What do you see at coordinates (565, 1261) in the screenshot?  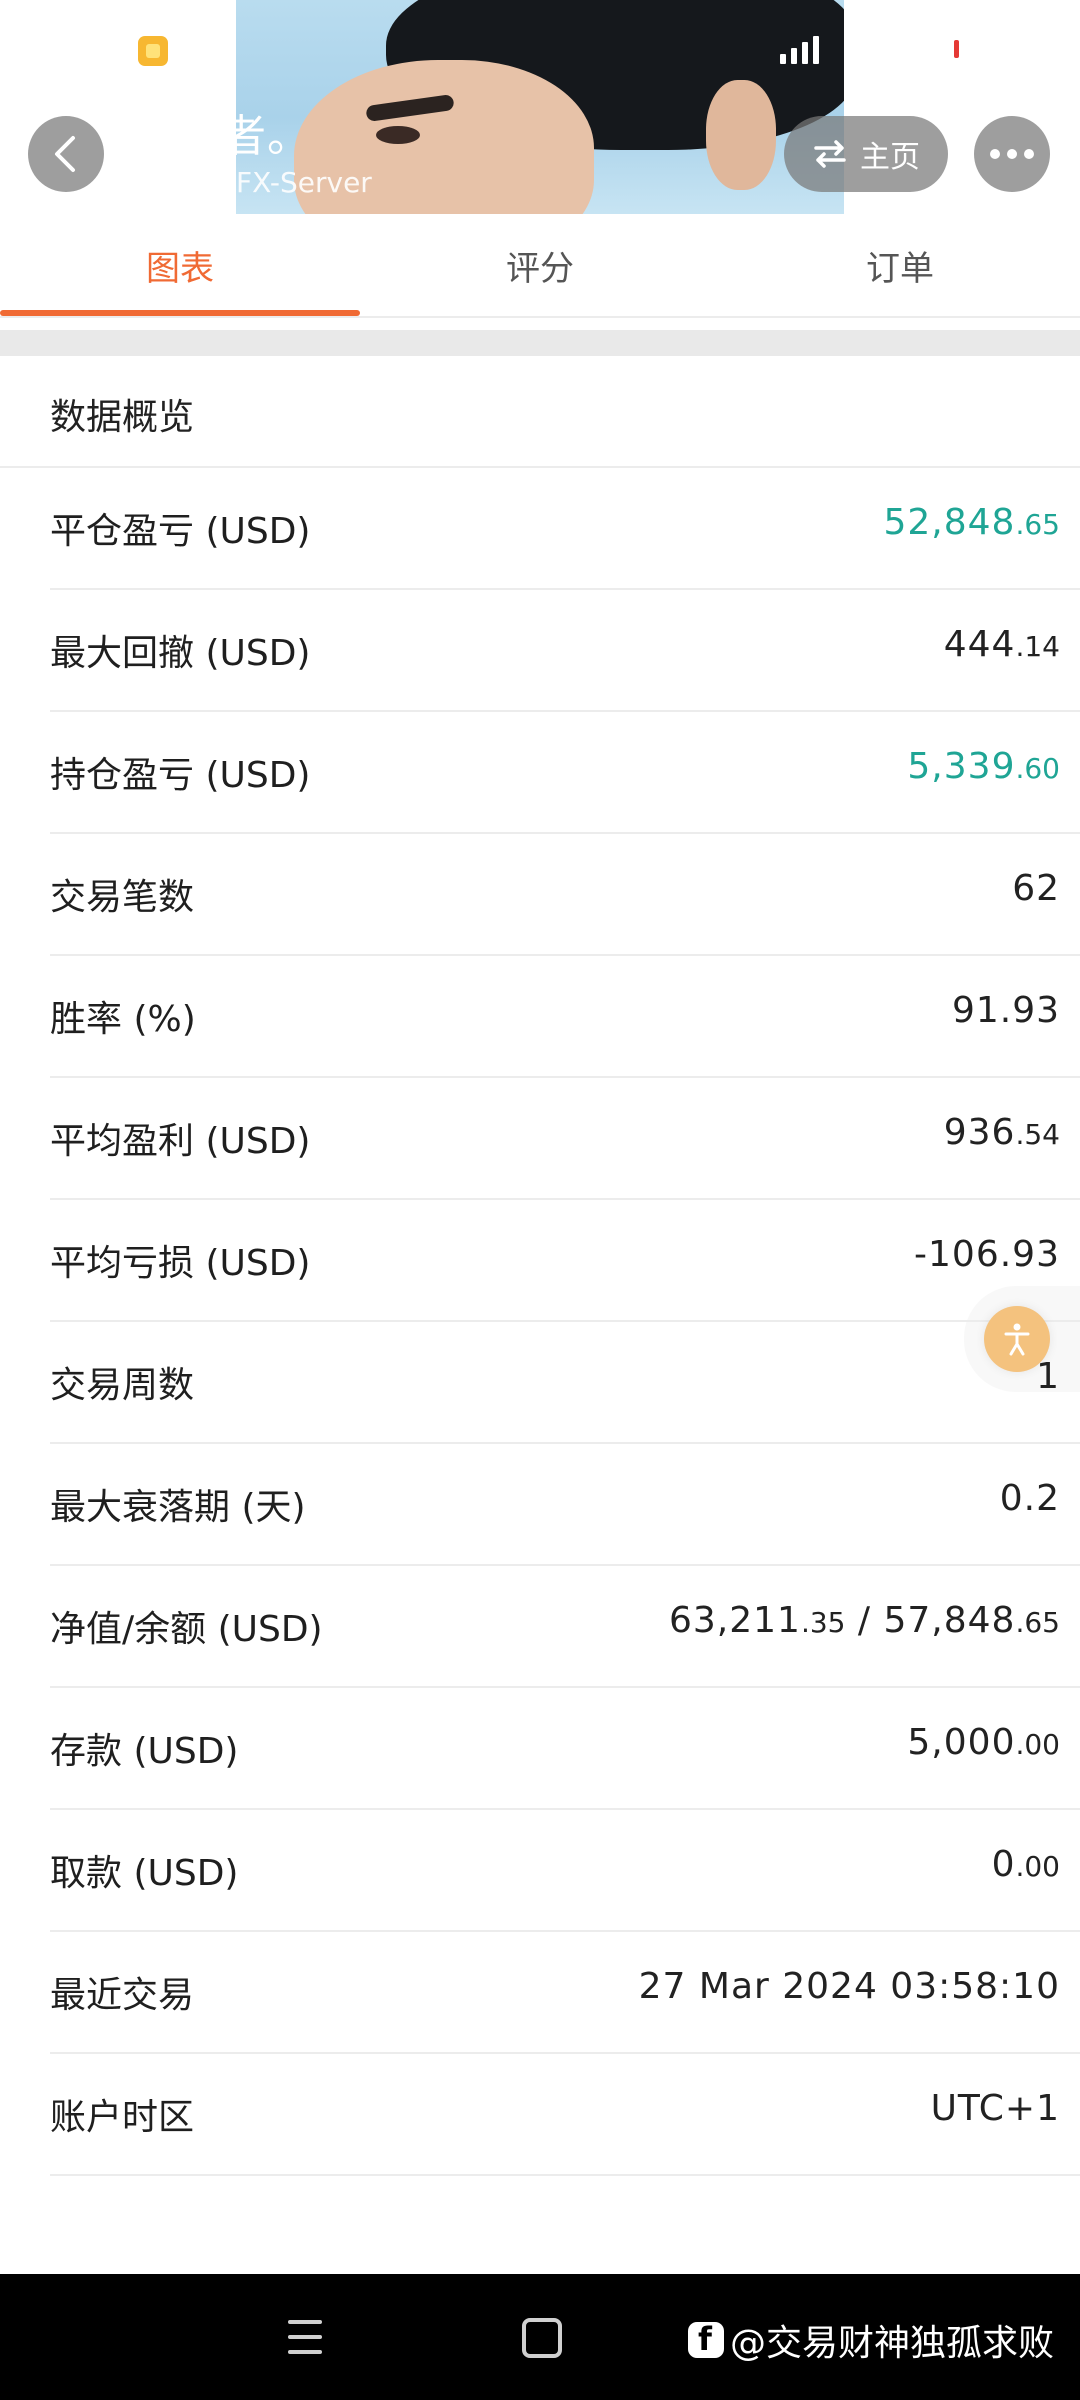 I see `stat-row-avg-loss: 平均亏损 (USD) -106.93` at bounding box center [565, 1261].